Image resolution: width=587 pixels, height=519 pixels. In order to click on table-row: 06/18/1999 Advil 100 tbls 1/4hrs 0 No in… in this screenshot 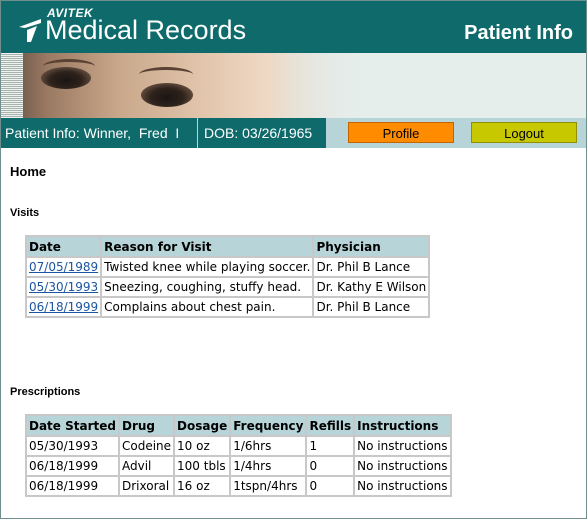, I will do `click(238, 466)`.